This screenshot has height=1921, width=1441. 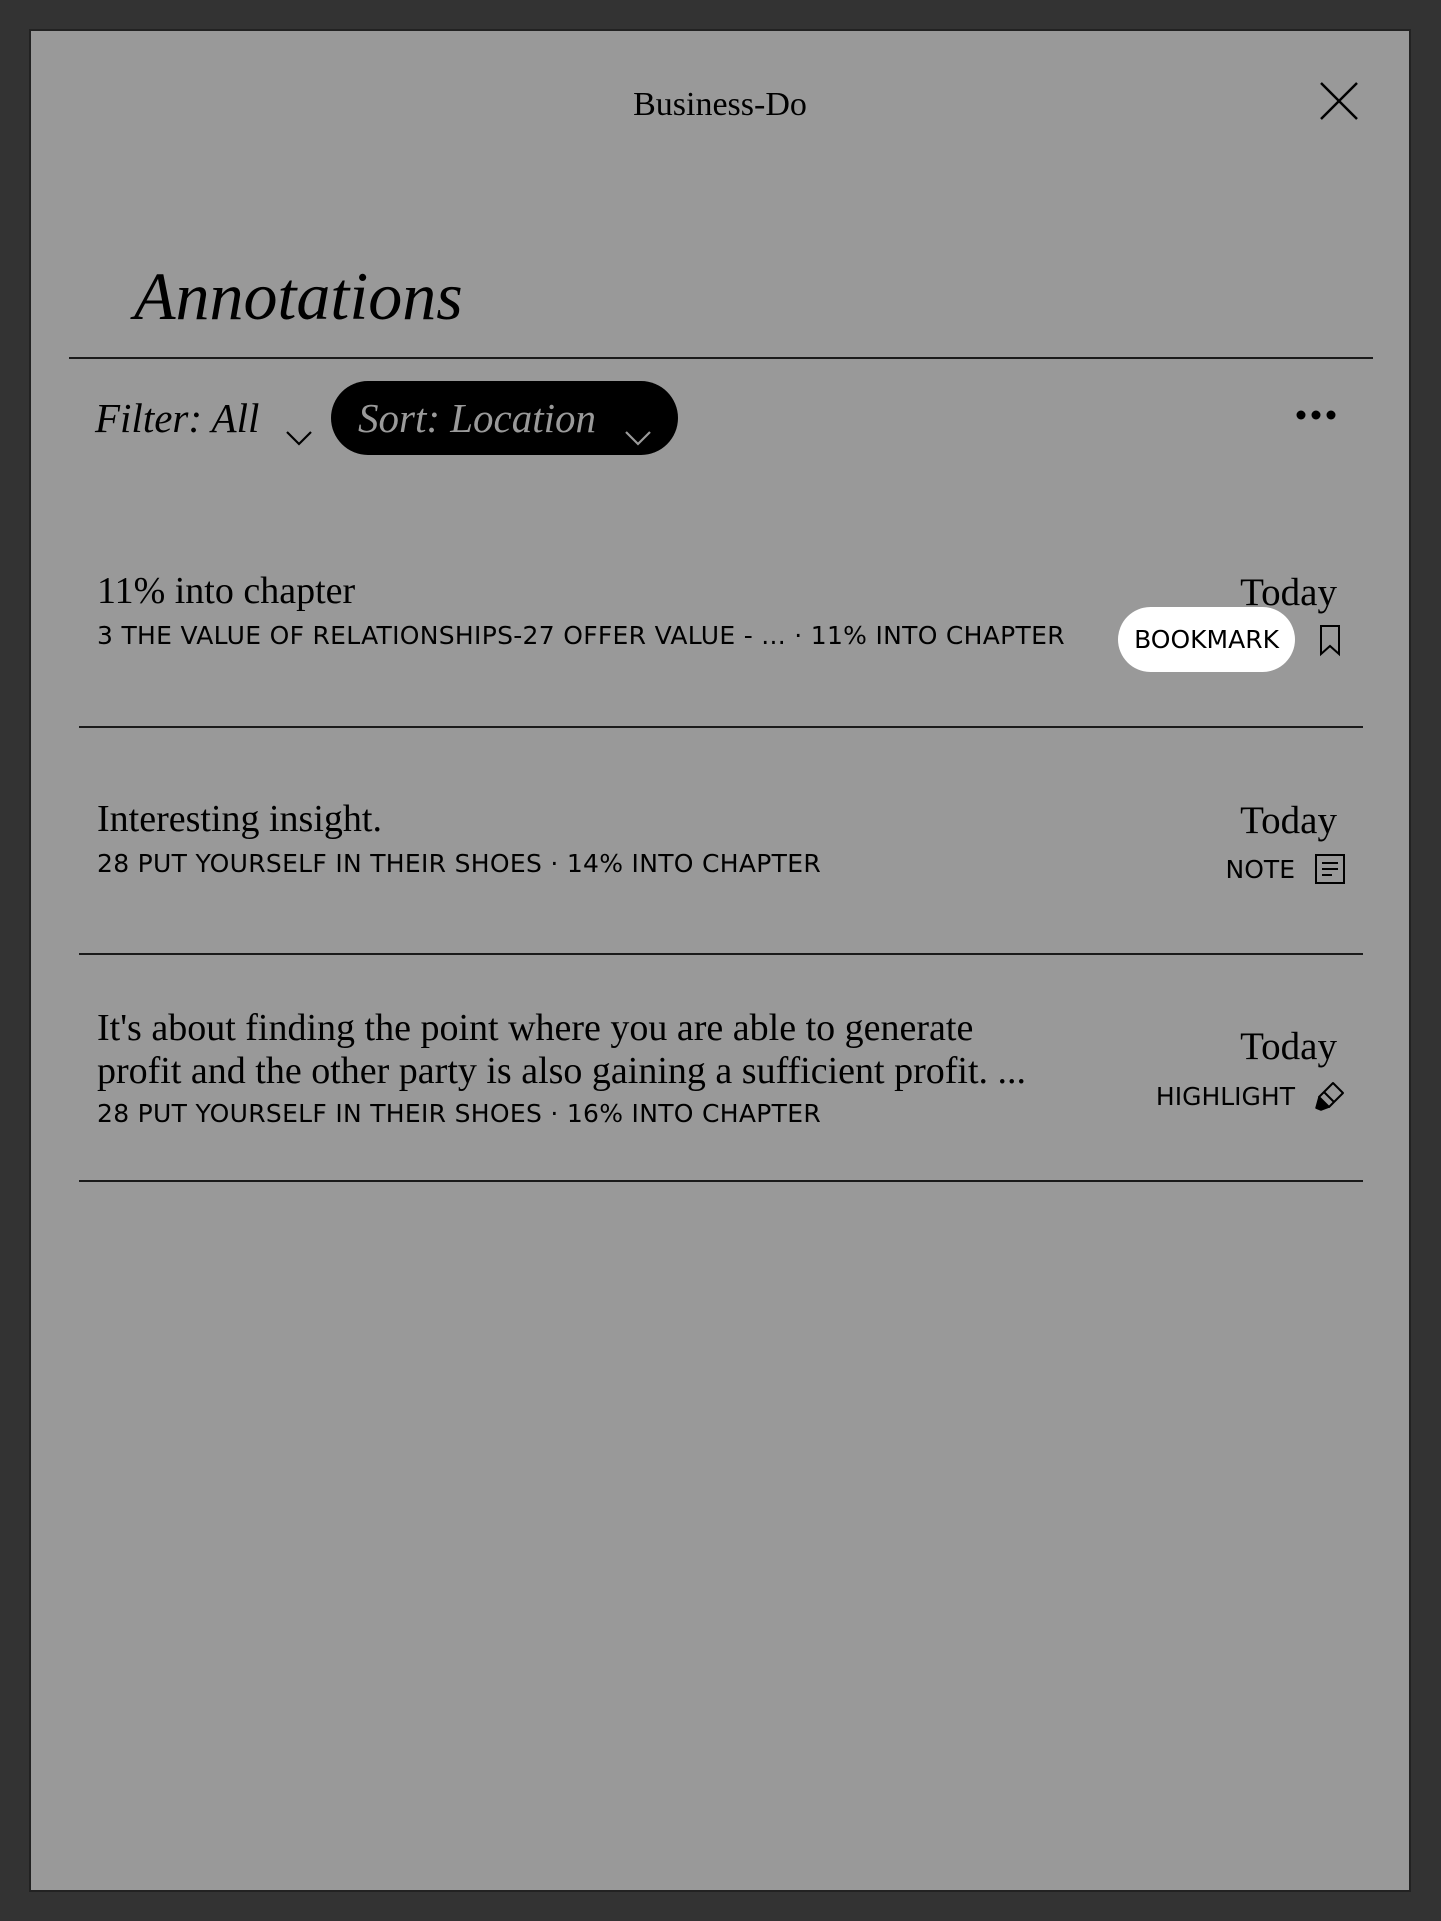 I want to click on type-label: NOTE, so click(x=1260, y=869).